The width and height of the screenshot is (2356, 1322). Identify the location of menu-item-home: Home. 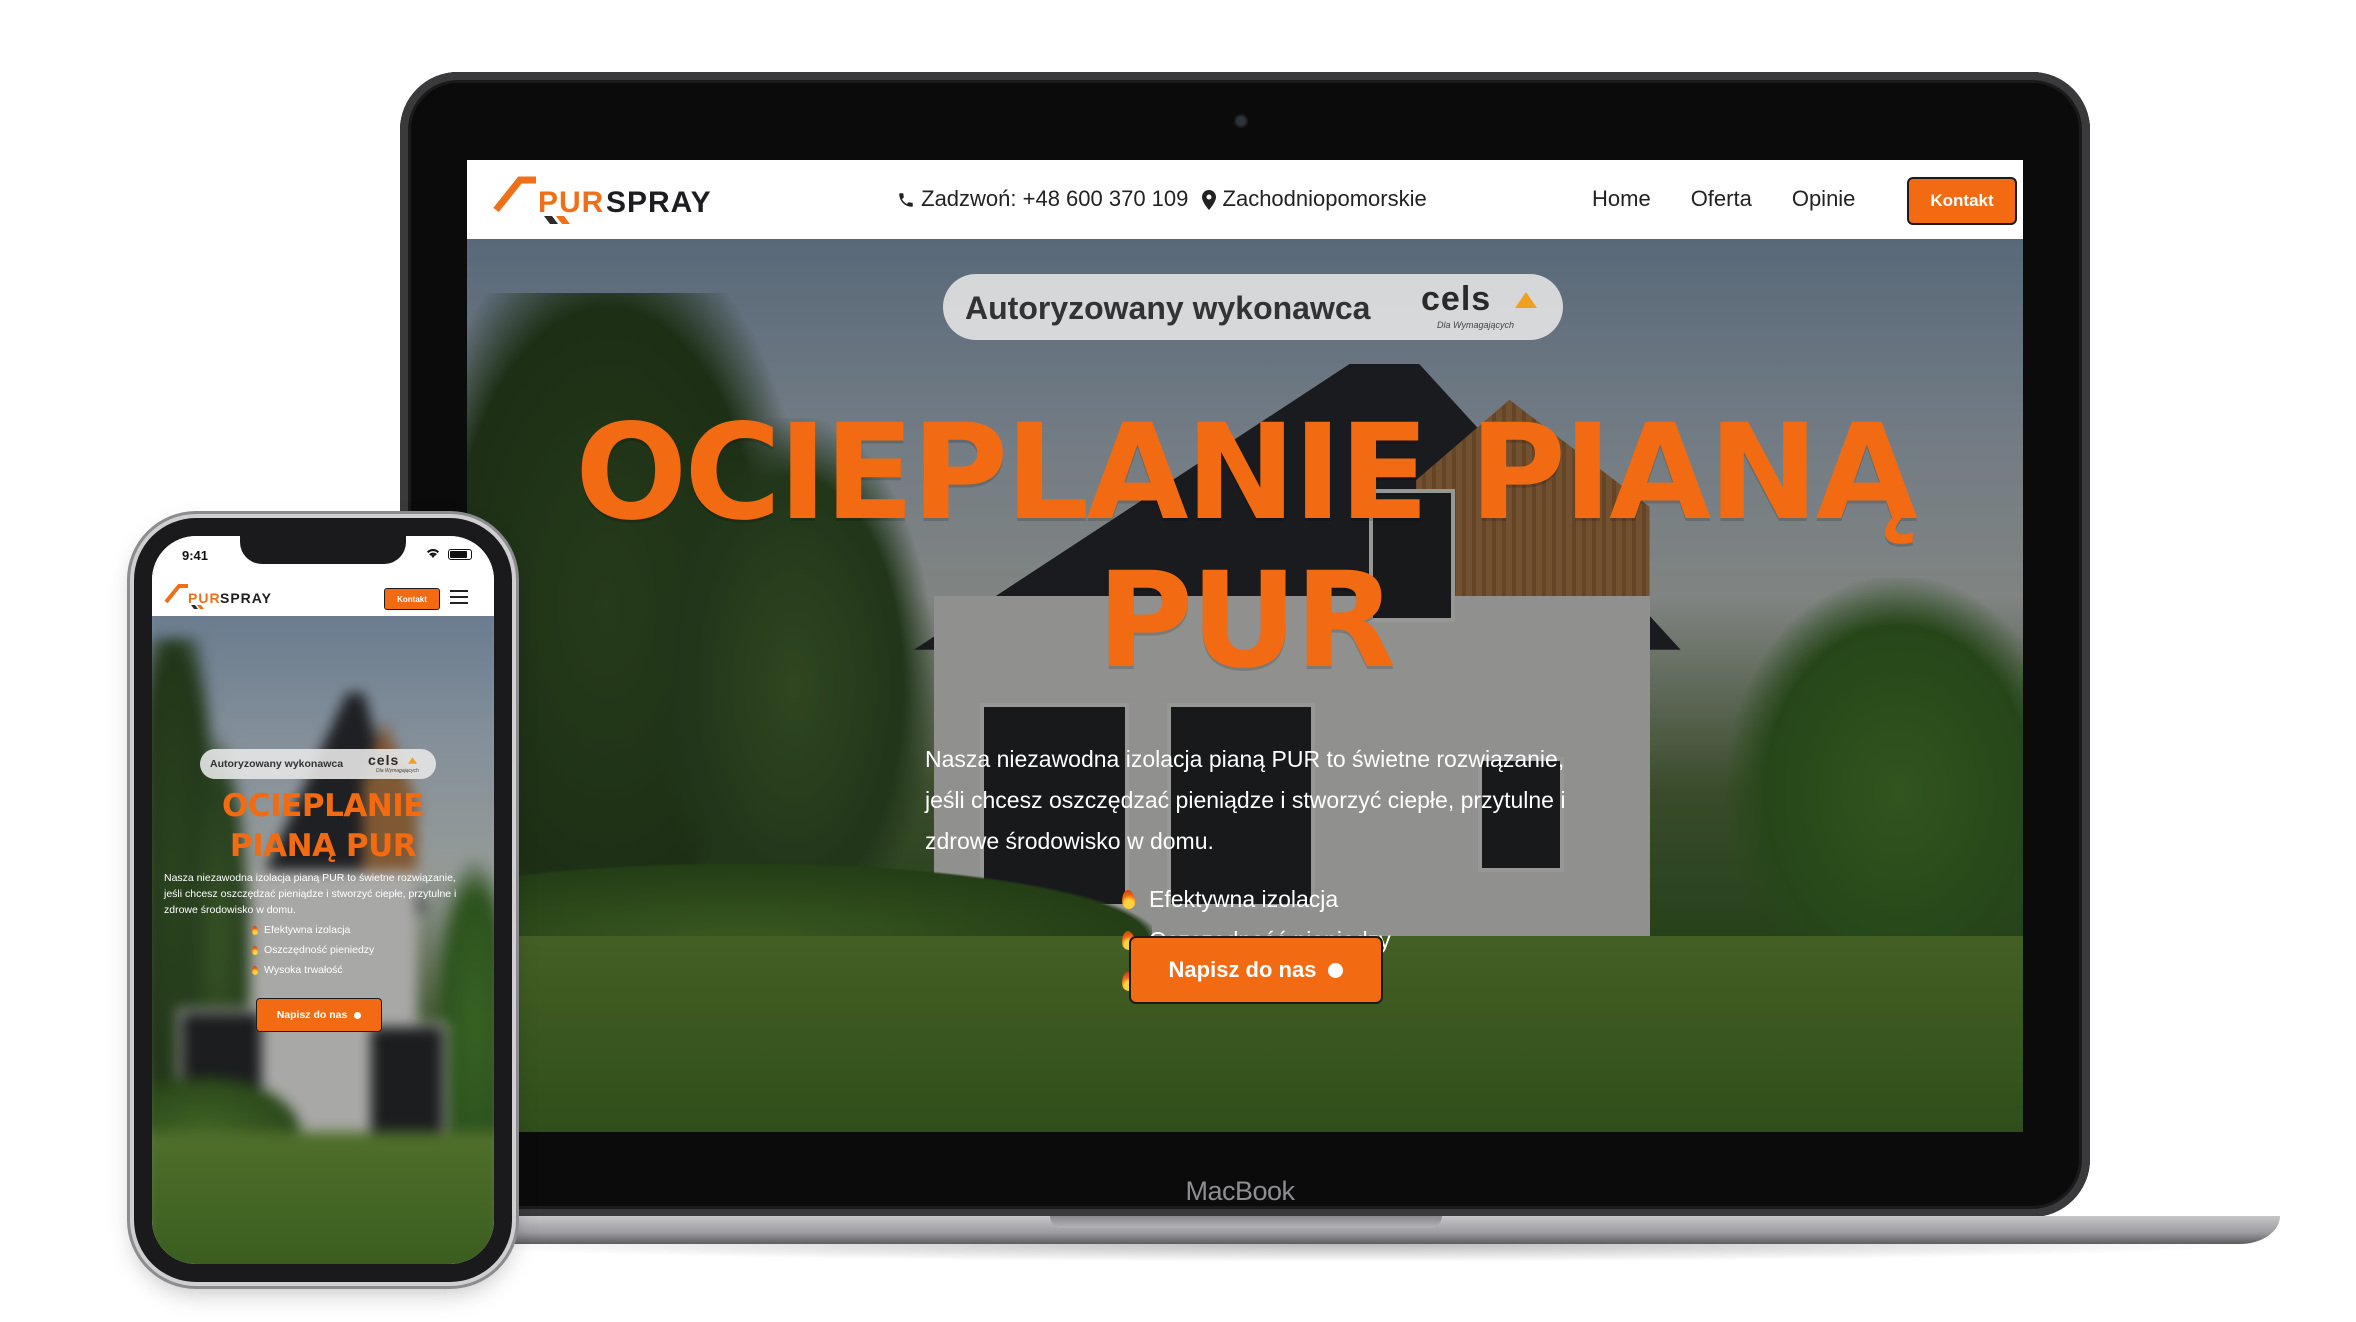
(1621, 199).